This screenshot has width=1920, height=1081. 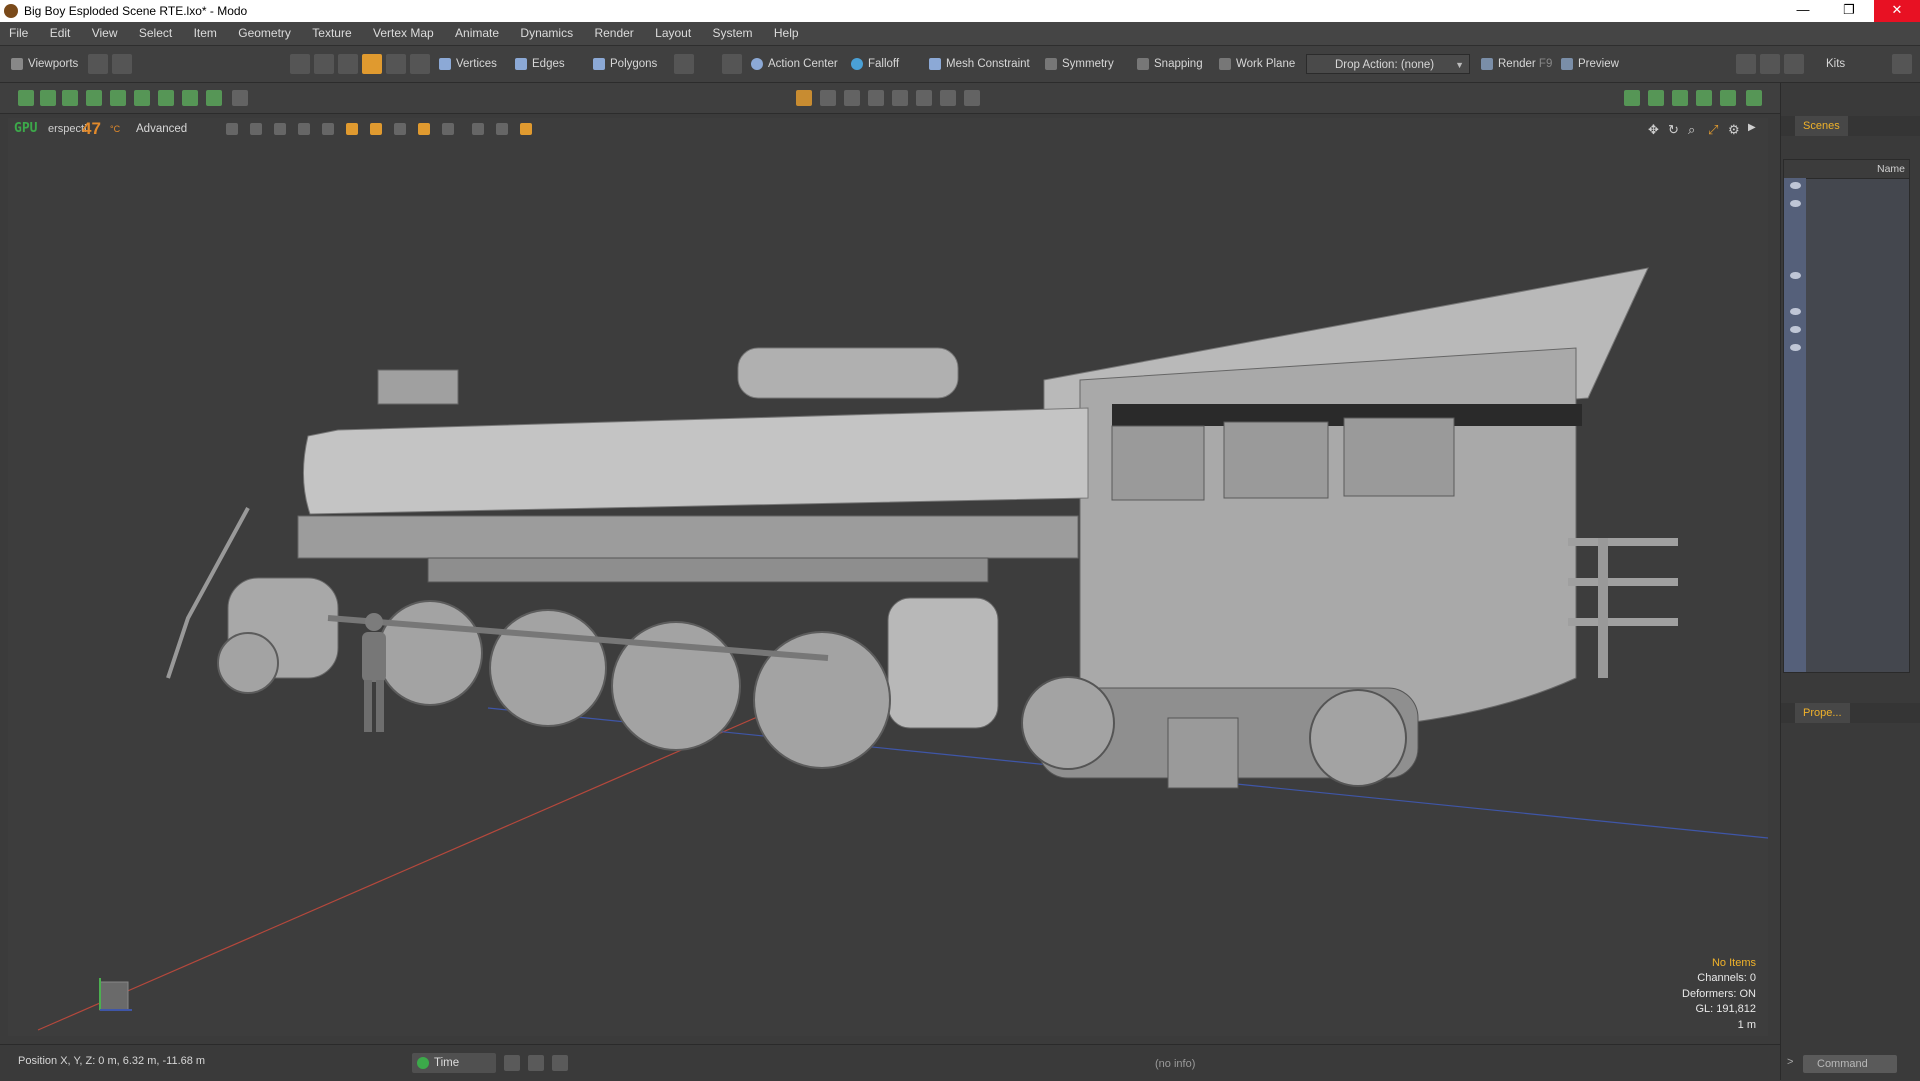 What do you see at coordinates (560, 1063) in the screenshot?
I see `dopesheet-icon` at bounding box center [560, 1063].